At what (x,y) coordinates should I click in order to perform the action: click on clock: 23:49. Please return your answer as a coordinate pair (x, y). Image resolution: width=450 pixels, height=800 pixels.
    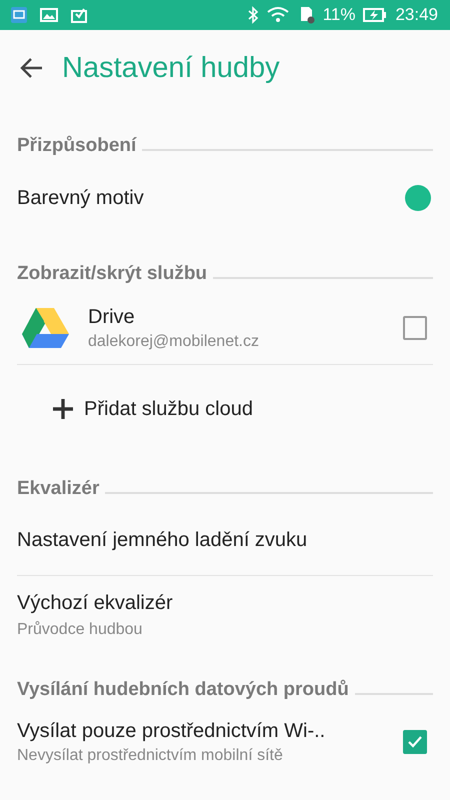
    Looking at the image, I should click on (416, 15).